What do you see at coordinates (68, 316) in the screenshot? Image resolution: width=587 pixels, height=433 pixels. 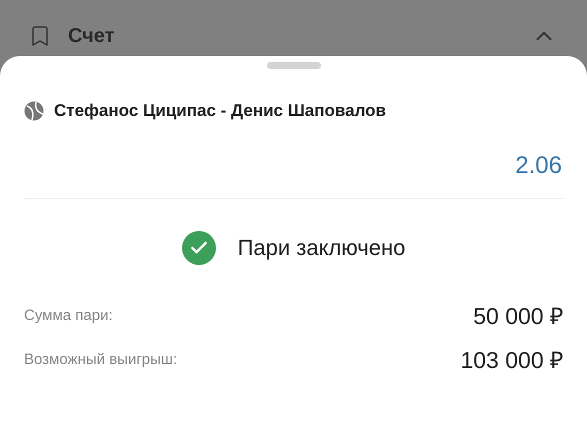 I see `detail-label: Сумма пари:` at bounding box center [68, 316].